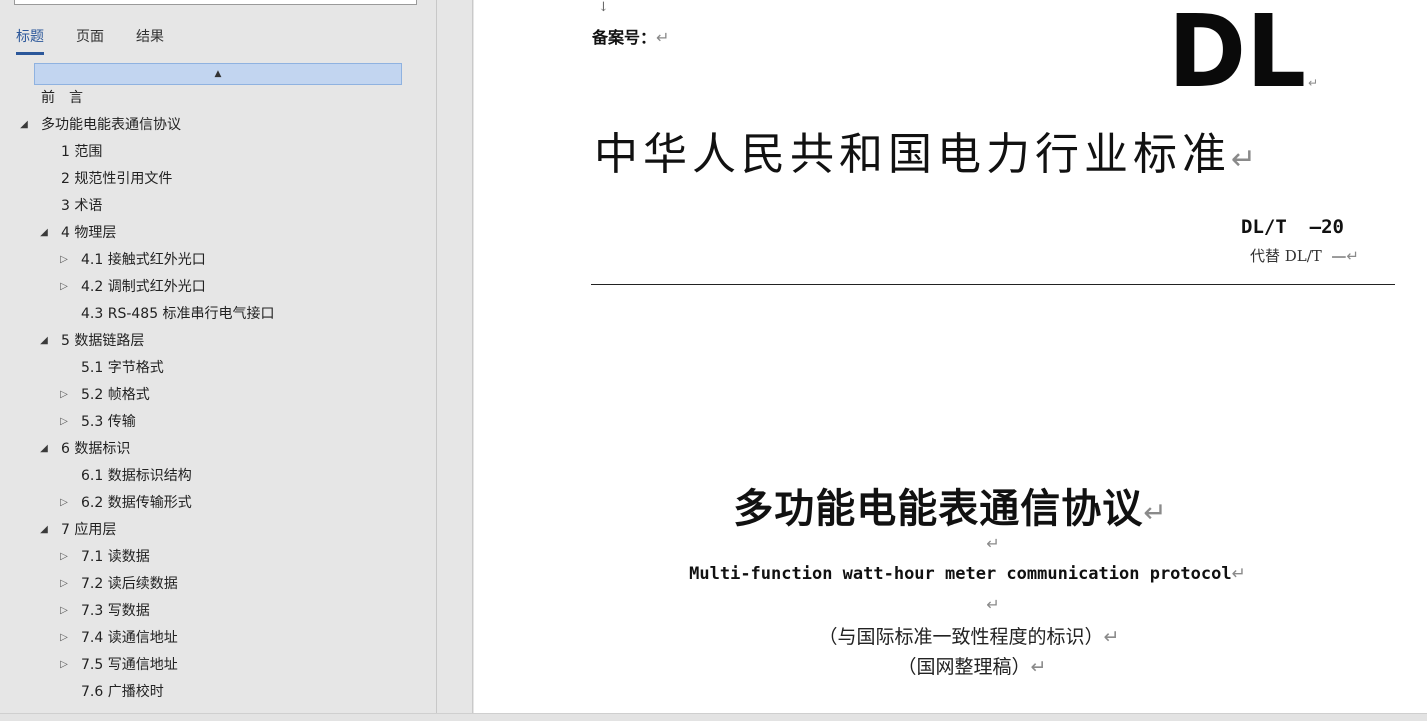 This screenshot has width=1427, height=721. What do you see at coordinates (82, 152) in the screenshot?
I see `heading-label: 1 范围` at bounding box center [82, 152].